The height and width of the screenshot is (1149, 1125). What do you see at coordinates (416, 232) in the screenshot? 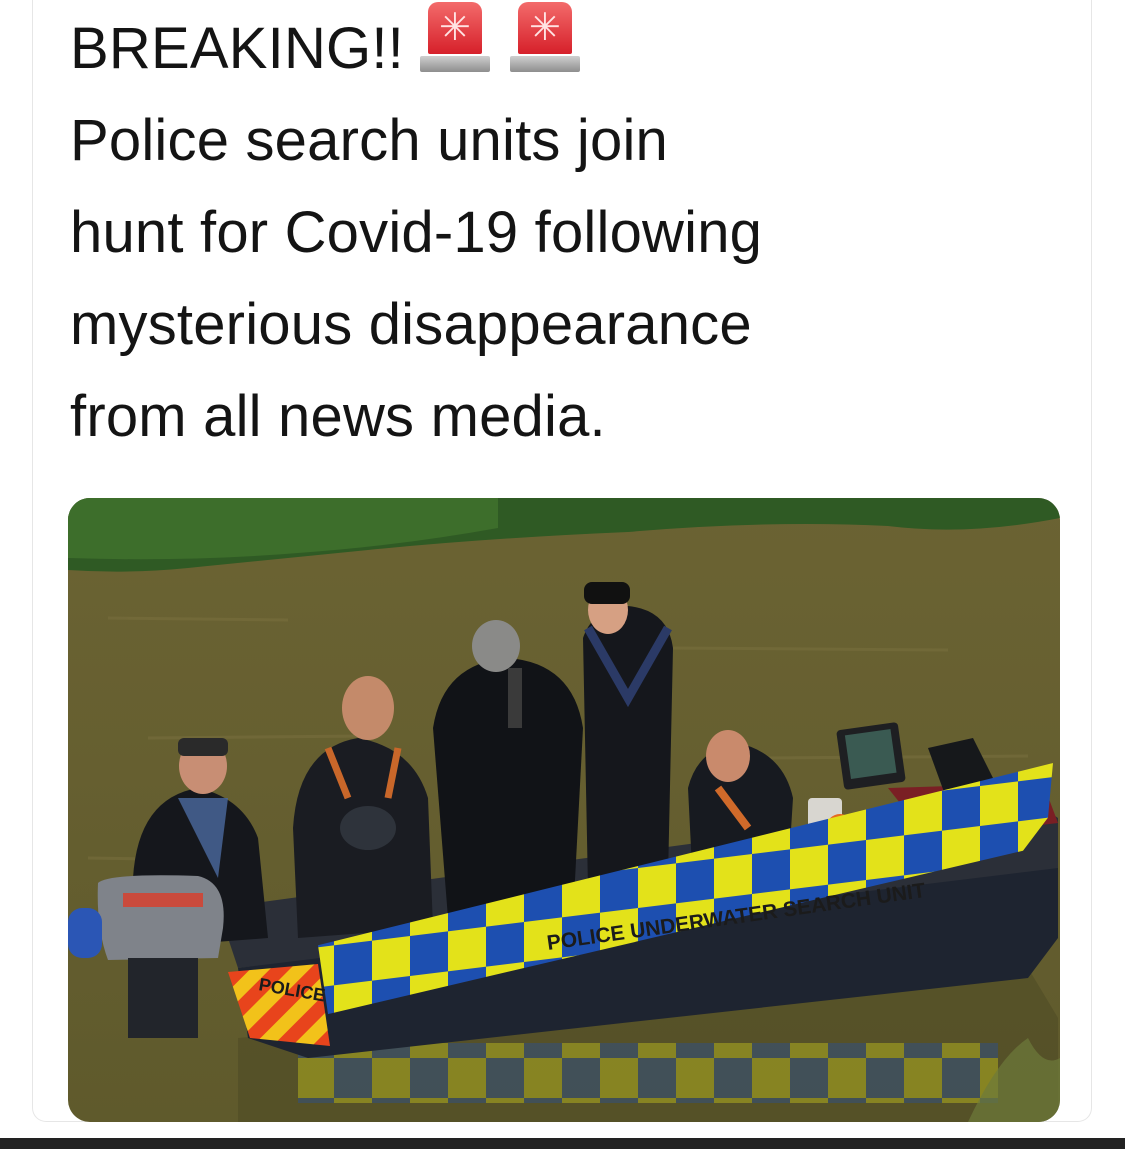
I see `post-text-line: hunt for Covid-19 following` at bounding box center [416, 232].